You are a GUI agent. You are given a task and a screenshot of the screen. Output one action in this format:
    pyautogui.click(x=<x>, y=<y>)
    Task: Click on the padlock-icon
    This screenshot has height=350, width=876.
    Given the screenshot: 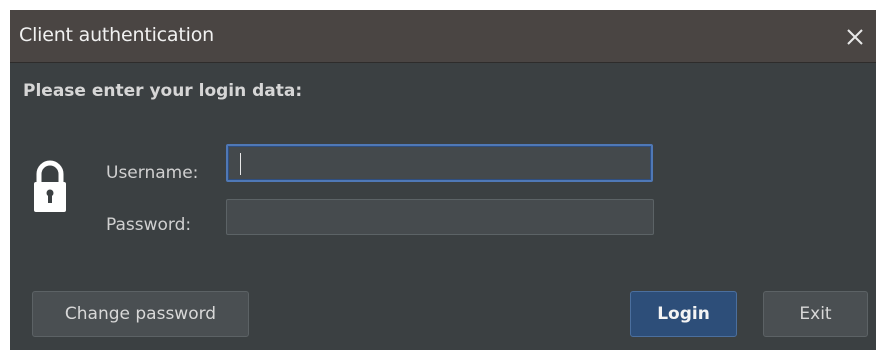 What is the action you would take?
    pyautogui.click(x=50, y=189)
    